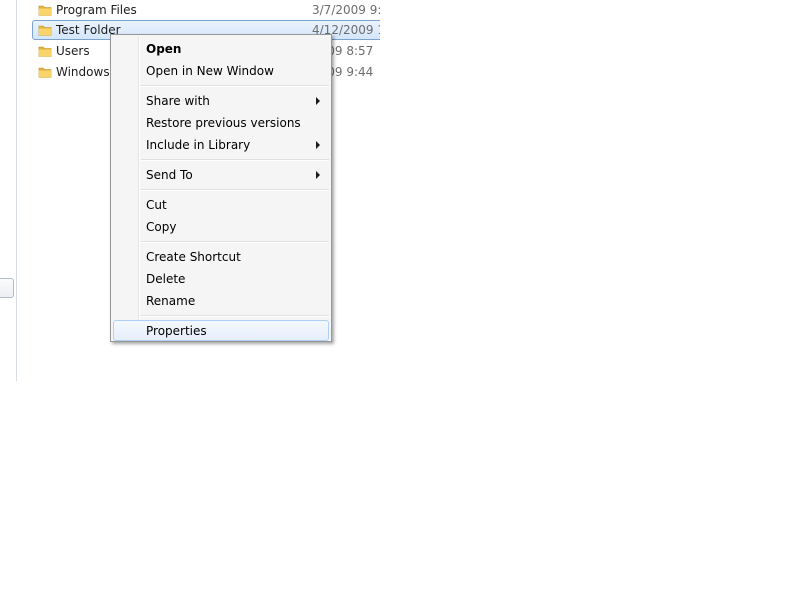 Image resolution: width=800 pixels, height=601 pixels. Describe the element at coordinates (193, 257) in the screenshot. I see `menu-item-label: Create Shortcut` at that location.